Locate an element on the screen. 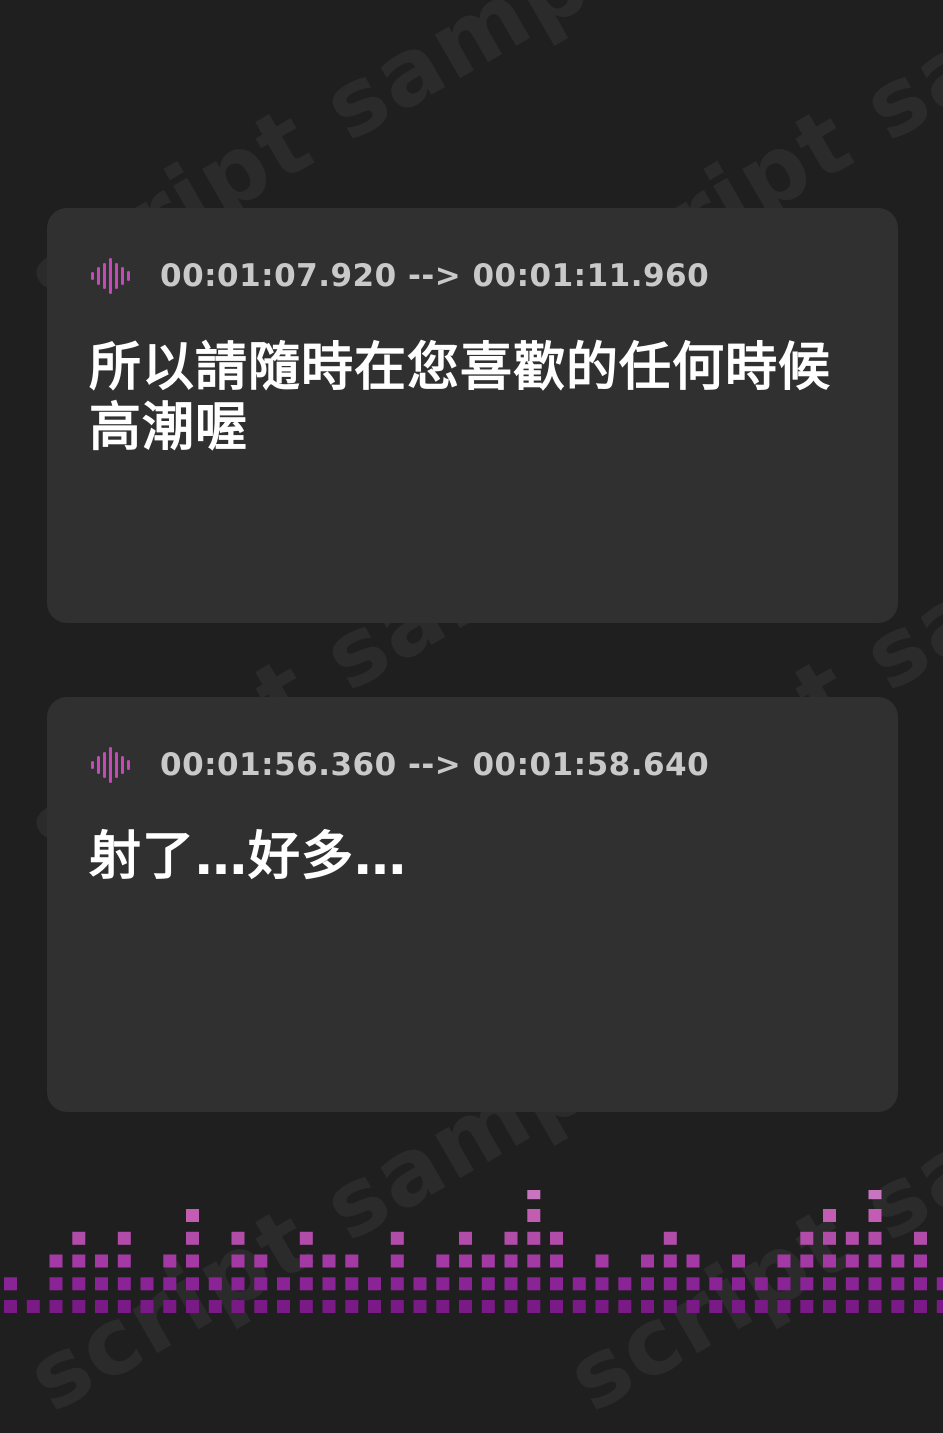  subtitle-text: 所以請隨時在您喜歡的任何時候高潮喔 is located at coordinates (460, 398).